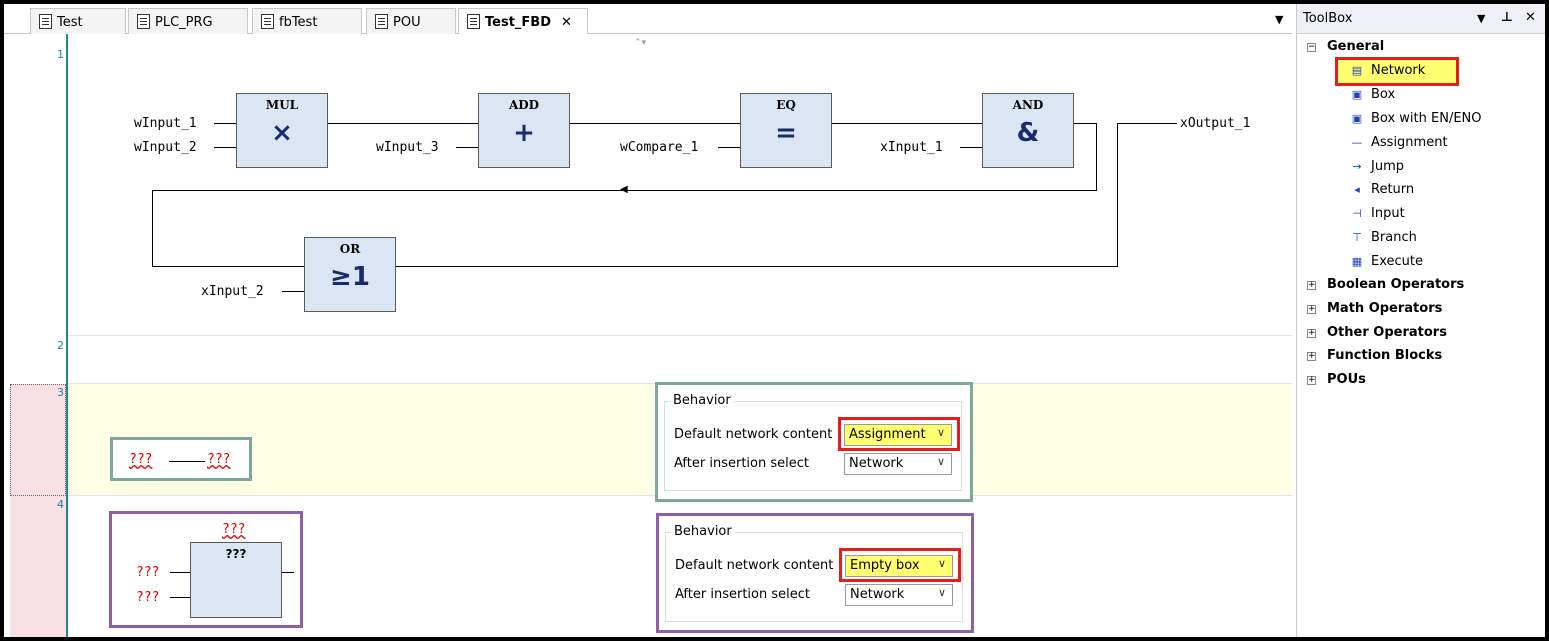 The width and height of the screenshot is (1549, 641). Describe the element at coordinates (45, 21) in the screenshot. I see `program-icon` at that location.